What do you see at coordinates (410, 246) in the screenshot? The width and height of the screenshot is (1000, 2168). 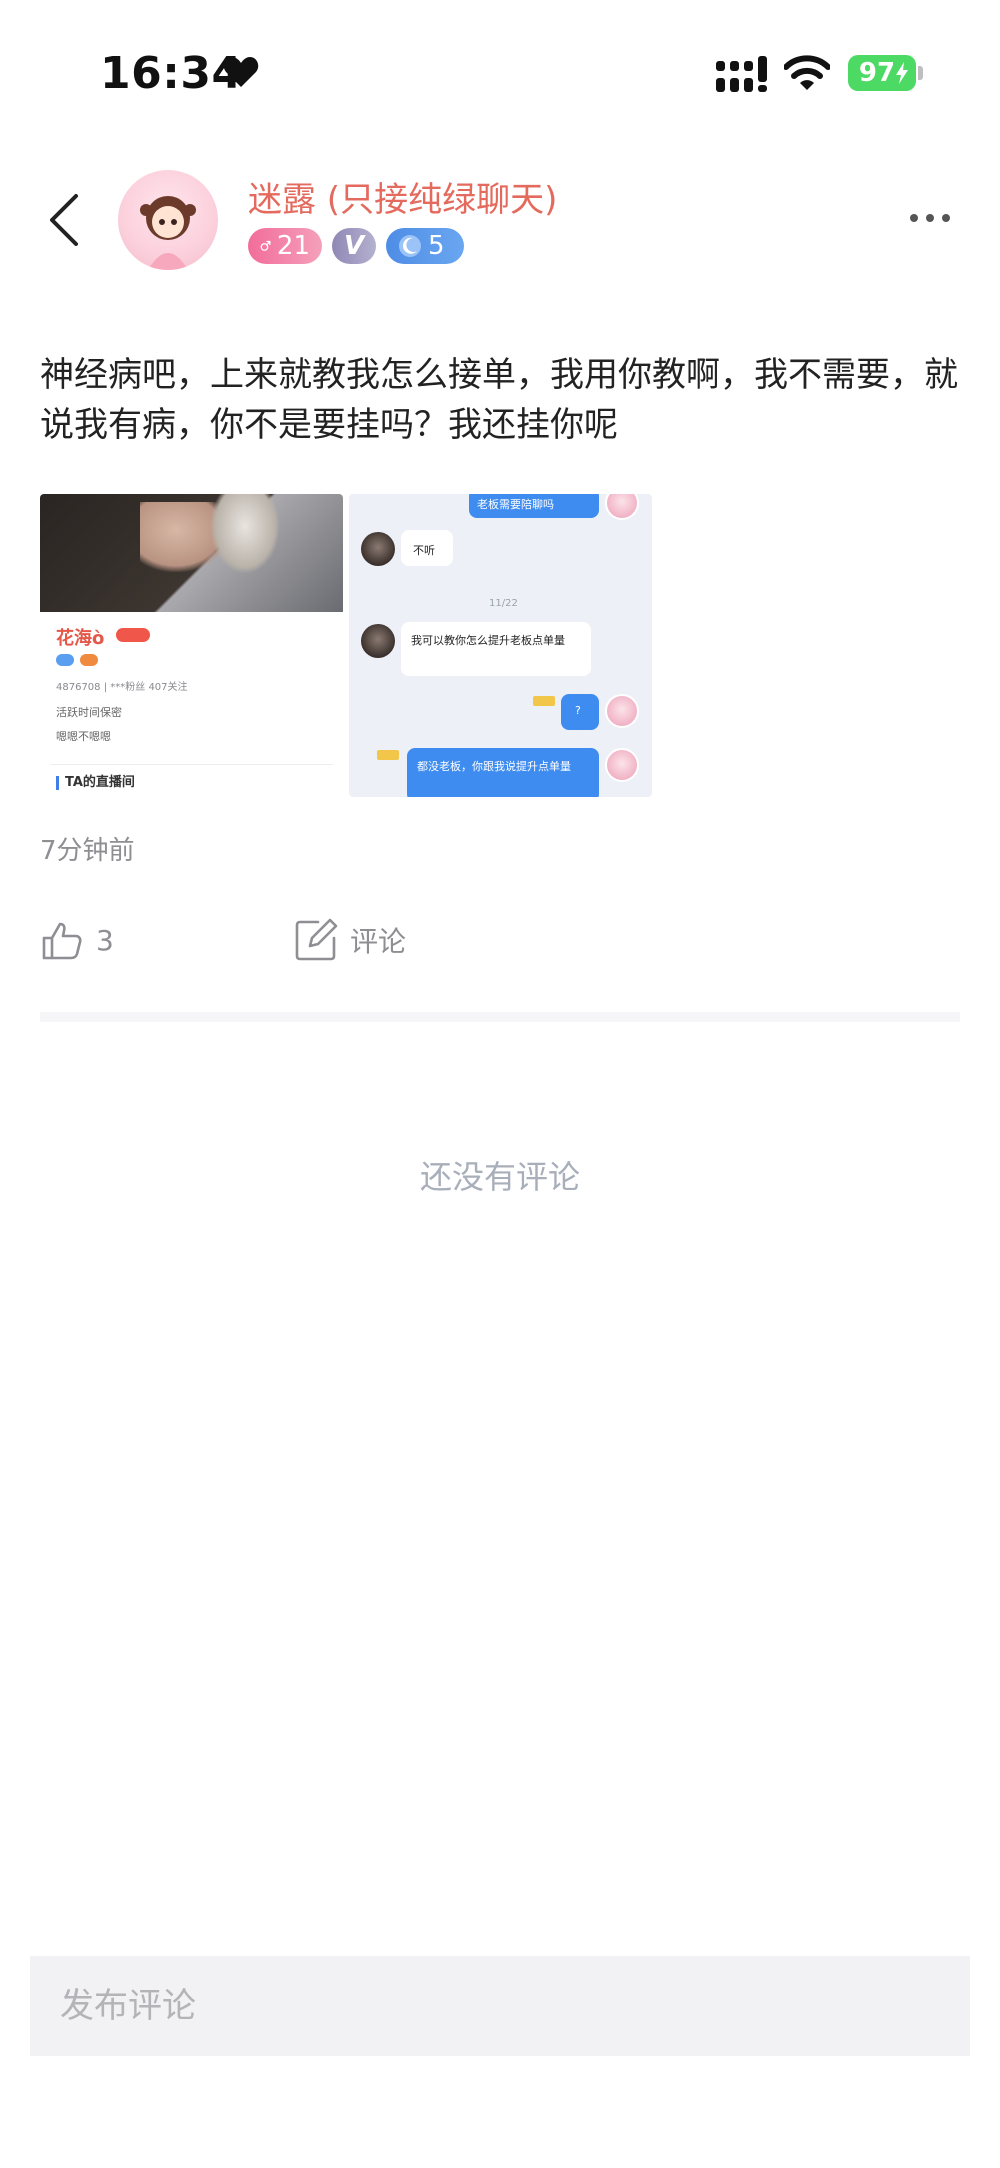 I see `moon-icon` at bounding box center [410, 246].